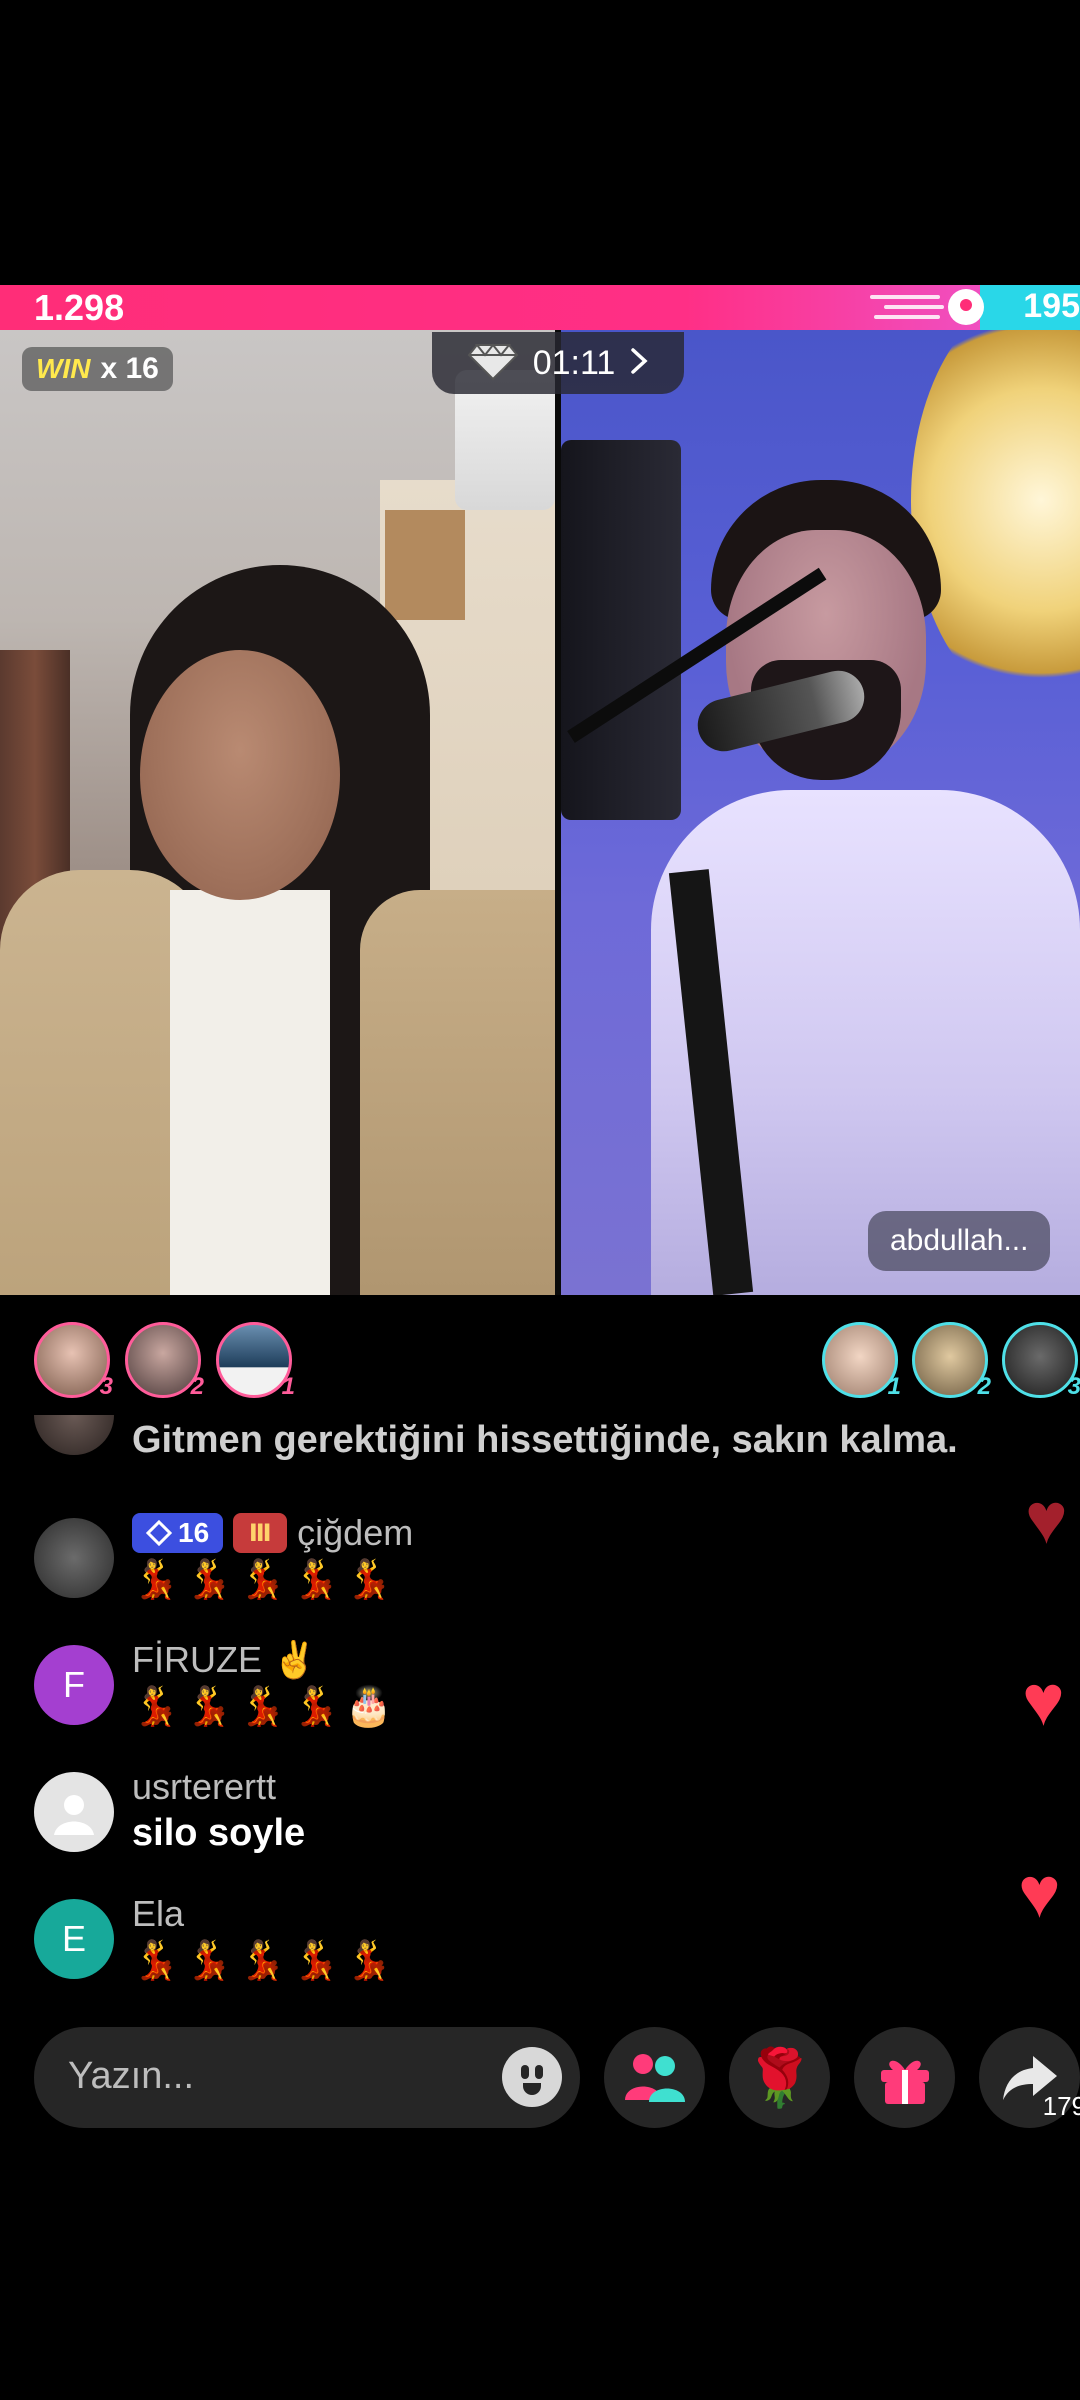  Describe the element at coordinates (493, 363) in the screenshot. I see `diamond-icon` at that location.